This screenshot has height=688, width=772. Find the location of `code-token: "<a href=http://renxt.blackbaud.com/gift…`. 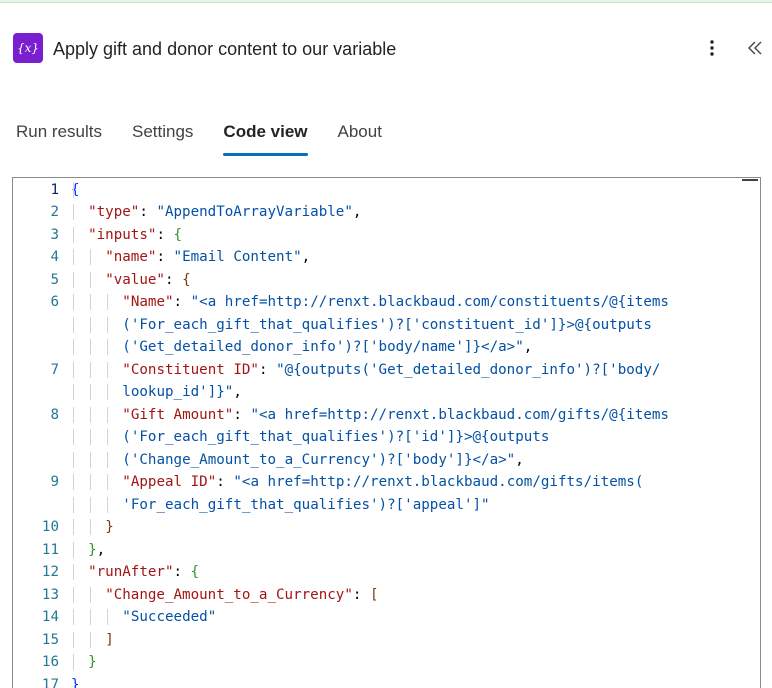

code-token: "<a href=http://renxt.blackbaud.com/gift… is located at coordinates (438, 482).